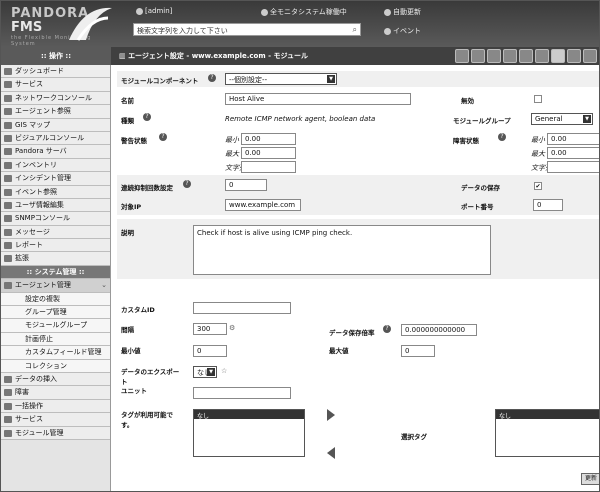 The width and height of the screenshot is (600, 492). I want to click on sidebar-item: データの挿入, so click(55, 379).